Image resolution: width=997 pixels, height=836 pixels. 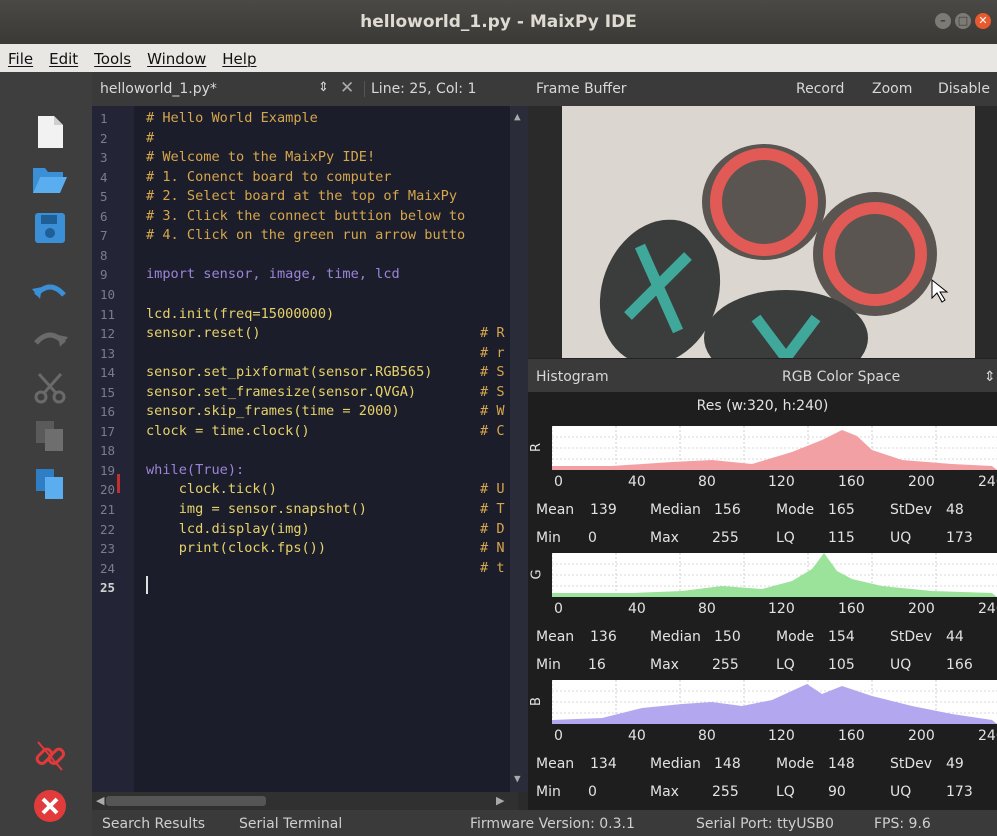 What do you see at coordinates (517, 116) in the screenshot?
I see `scroll-up-icon: ▲` at bounding box center [517, 116].